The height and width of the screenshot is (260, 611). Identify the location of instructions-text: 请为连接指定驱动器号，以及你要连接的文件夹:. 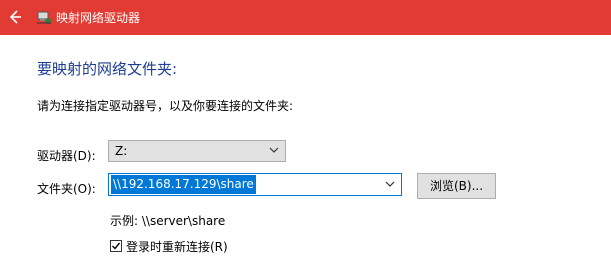
(165, 106).